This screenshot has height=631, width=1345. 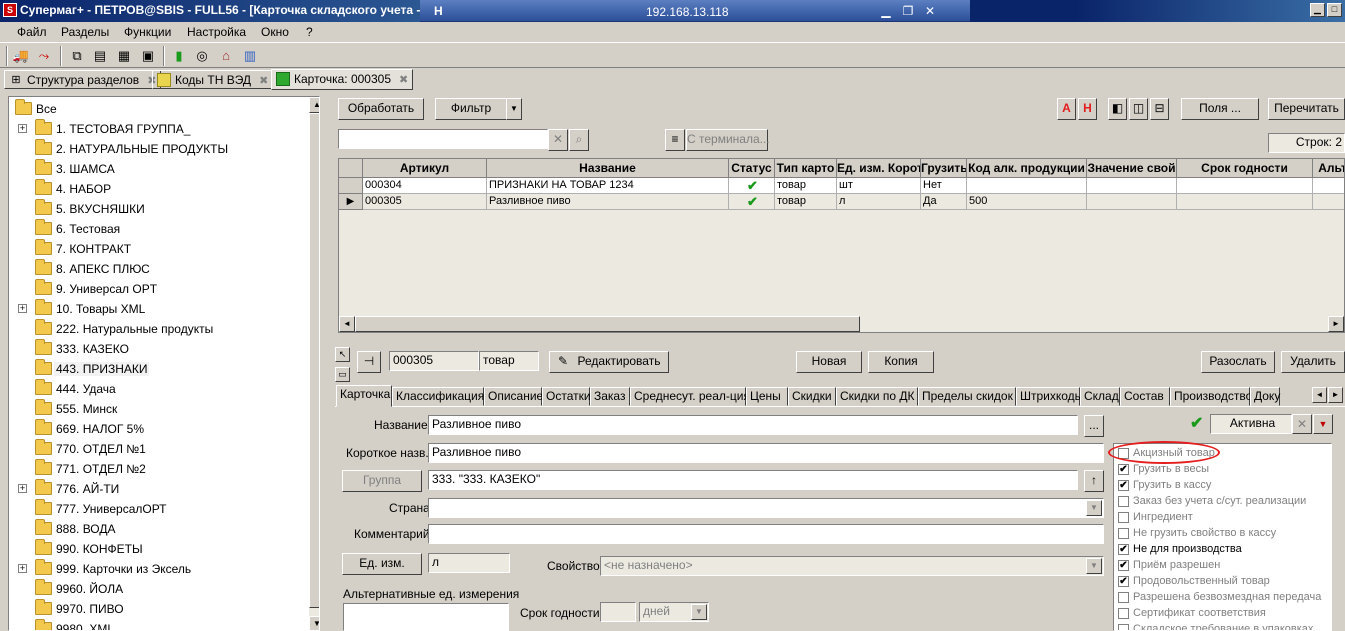 I want to click on menu-settings: Настройка, so click(x=216, y=32).